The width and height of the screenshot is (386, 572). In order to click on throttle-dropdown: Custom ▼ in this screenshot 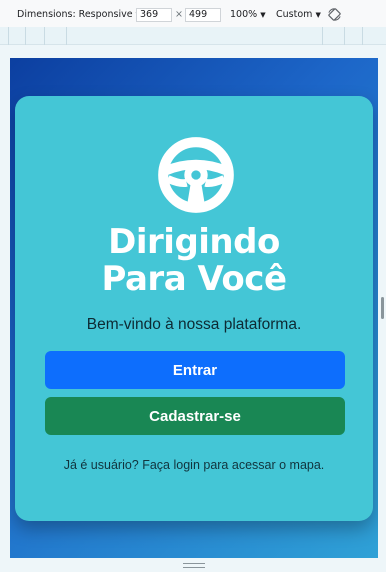, I will do `click(298, 14)`.